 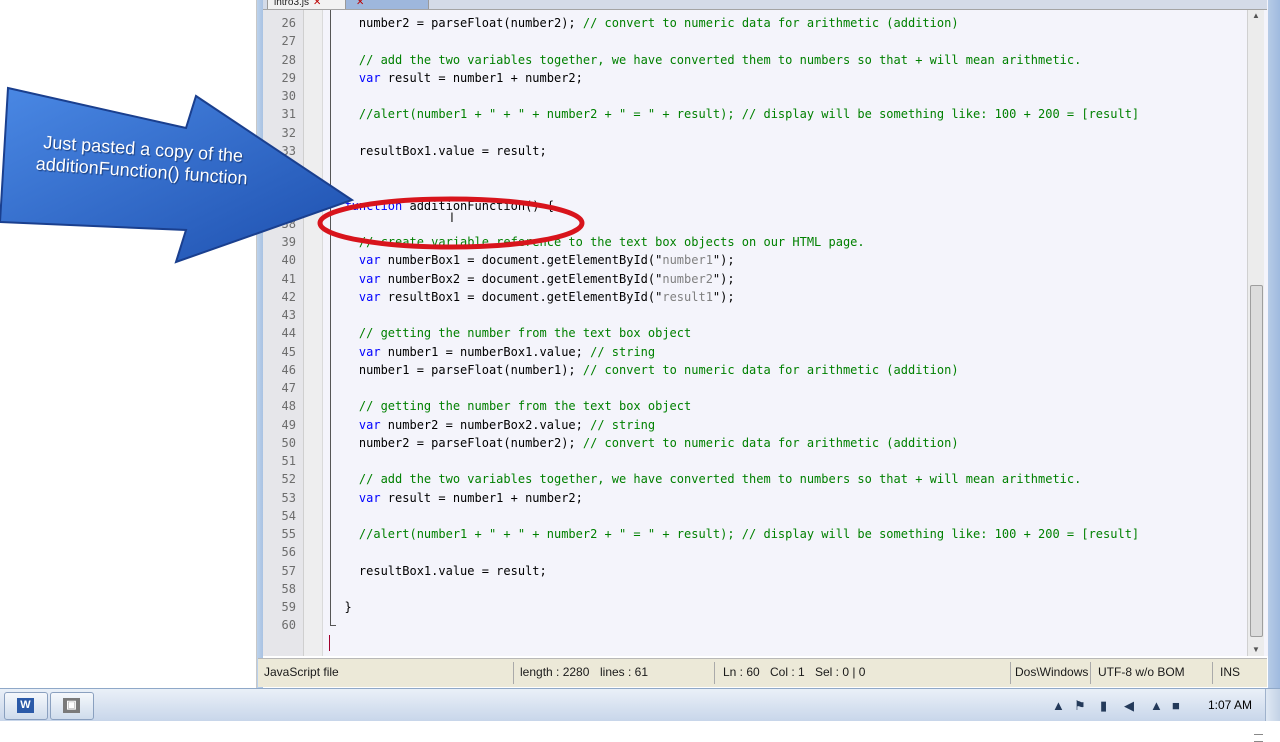 What do you see at coordinates (456, 369) in the screenshot?
I see `code-token: number1 = parseFloat(number1);` at bounding box center [456, 369].